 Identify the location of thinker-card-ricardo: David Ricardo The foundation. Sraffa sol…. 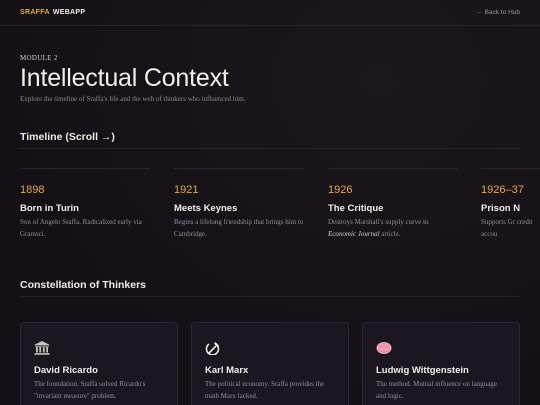
(99, 363).